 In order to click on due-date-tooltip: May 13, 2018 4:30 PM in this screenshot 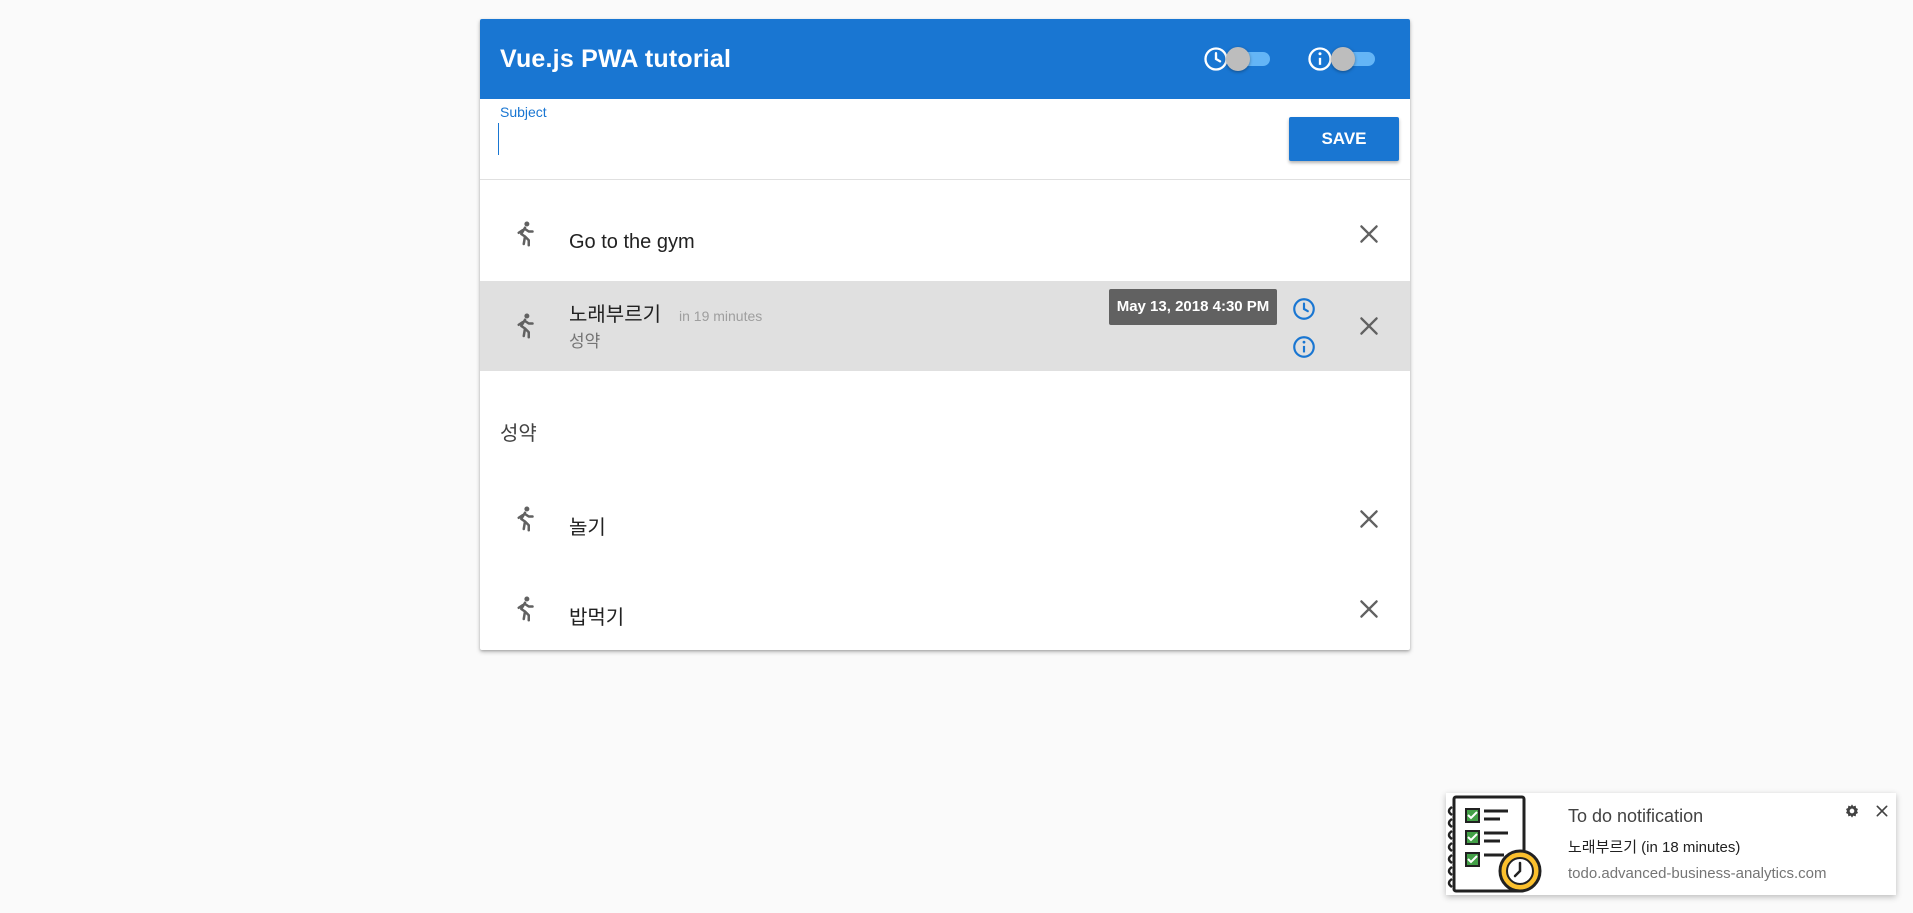, I will do `click(1193, 307)`.